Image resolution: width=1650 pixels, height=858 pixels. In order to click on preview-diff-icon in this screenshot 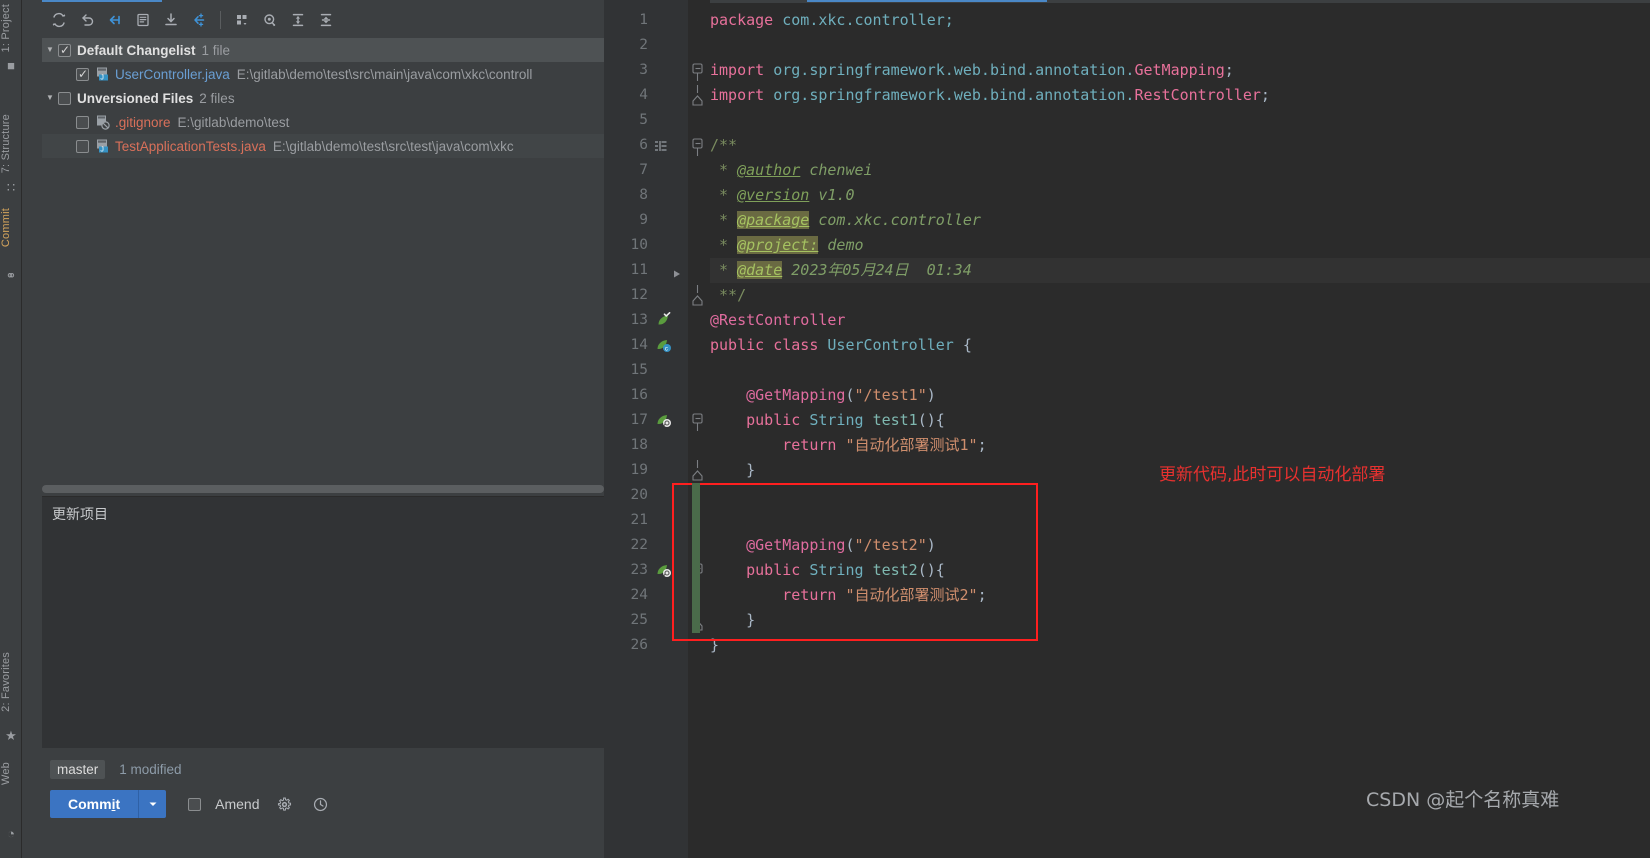, I will do `click(270, 20)`.